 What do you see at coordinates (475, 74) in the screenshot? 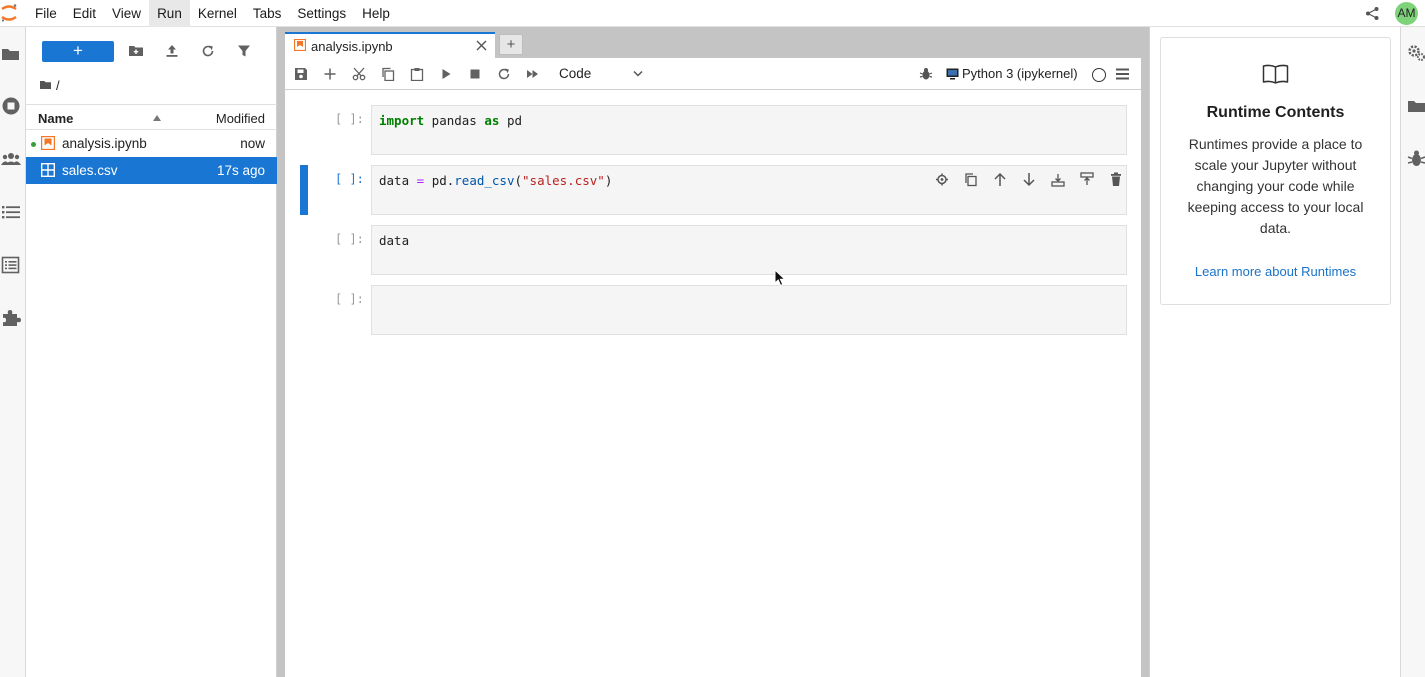
I see `stop-icon` at bounding box center [475, 74].